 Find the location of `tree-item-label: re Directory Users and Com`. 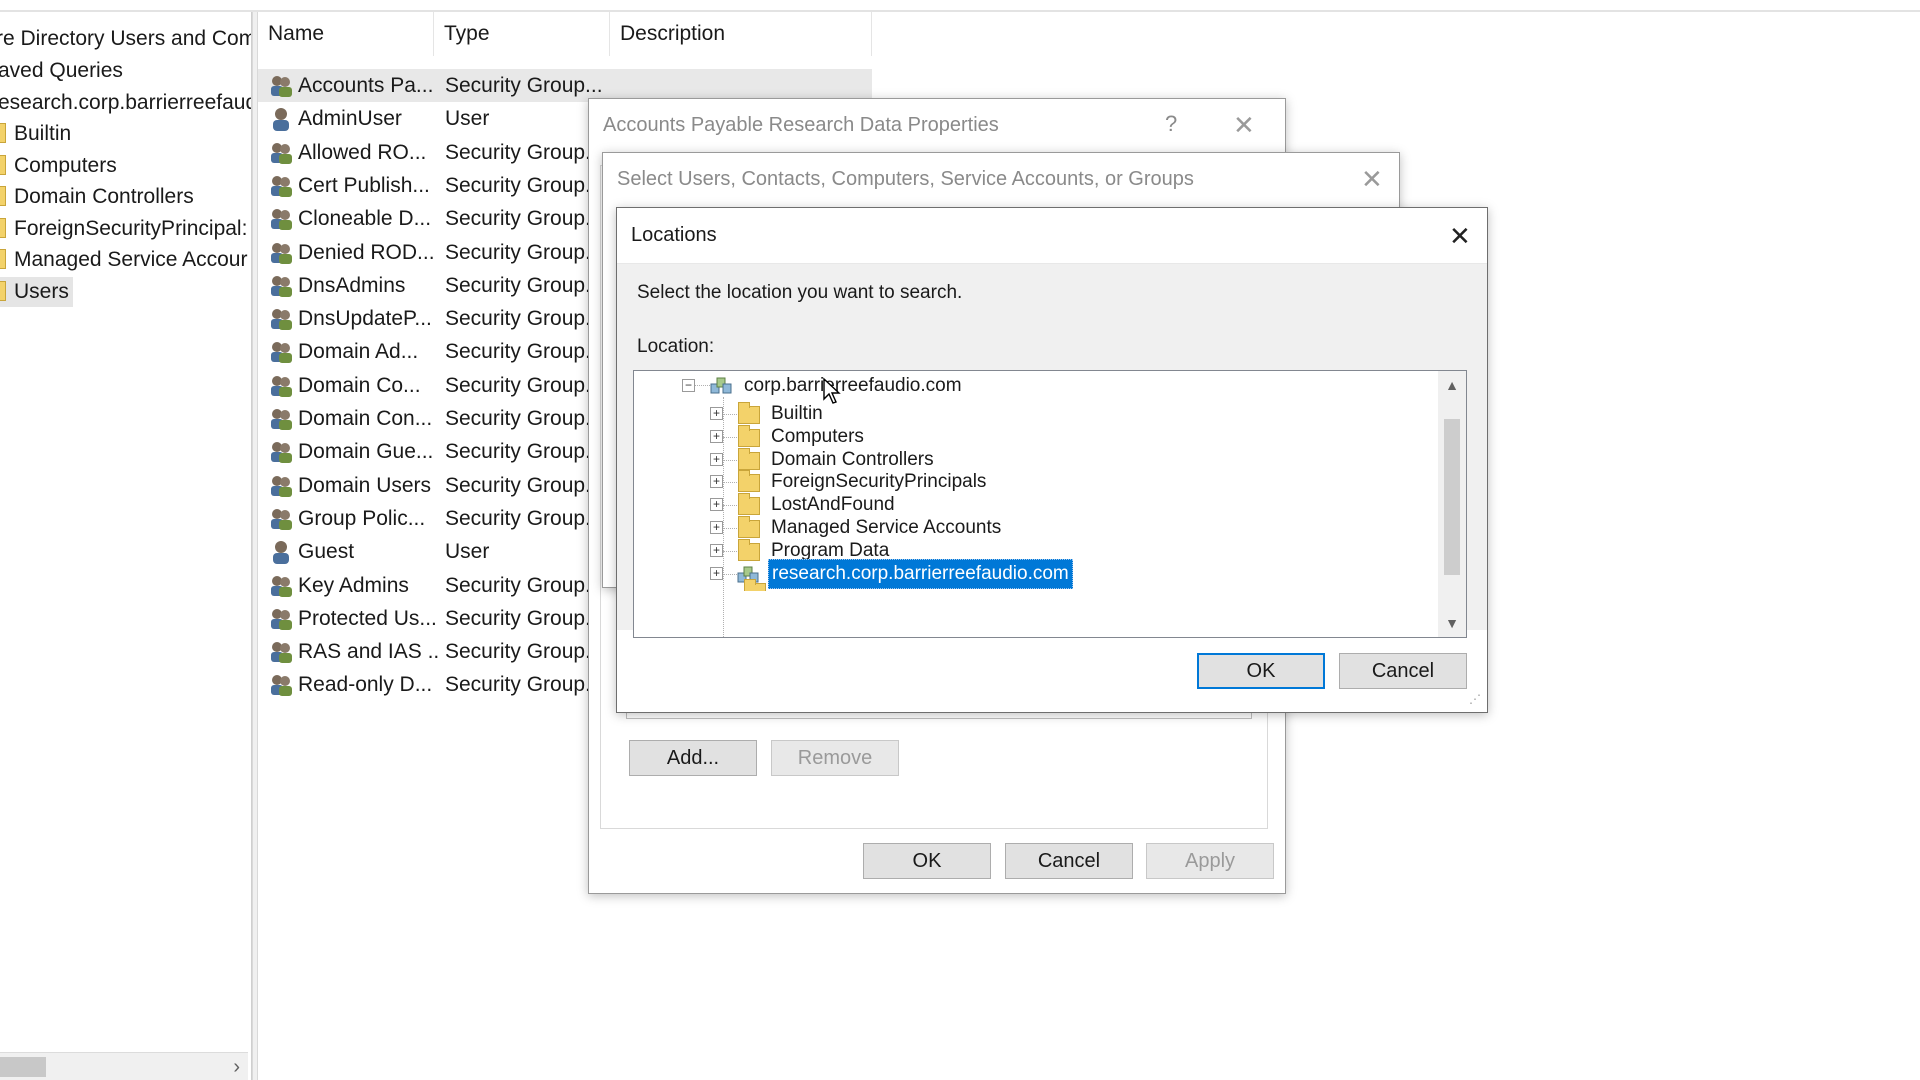

tree-item-label: re Directory Users and Com is located at coordinates (126, 38).